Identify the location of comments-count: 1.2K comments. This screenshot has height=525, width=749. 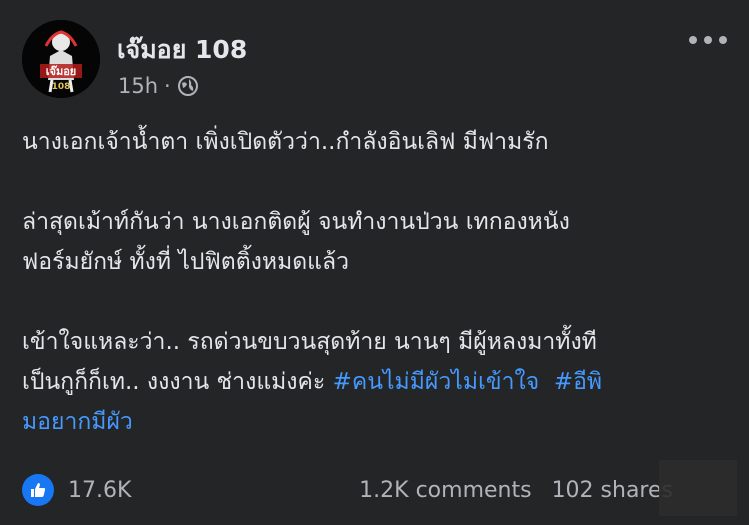
(445, 490).